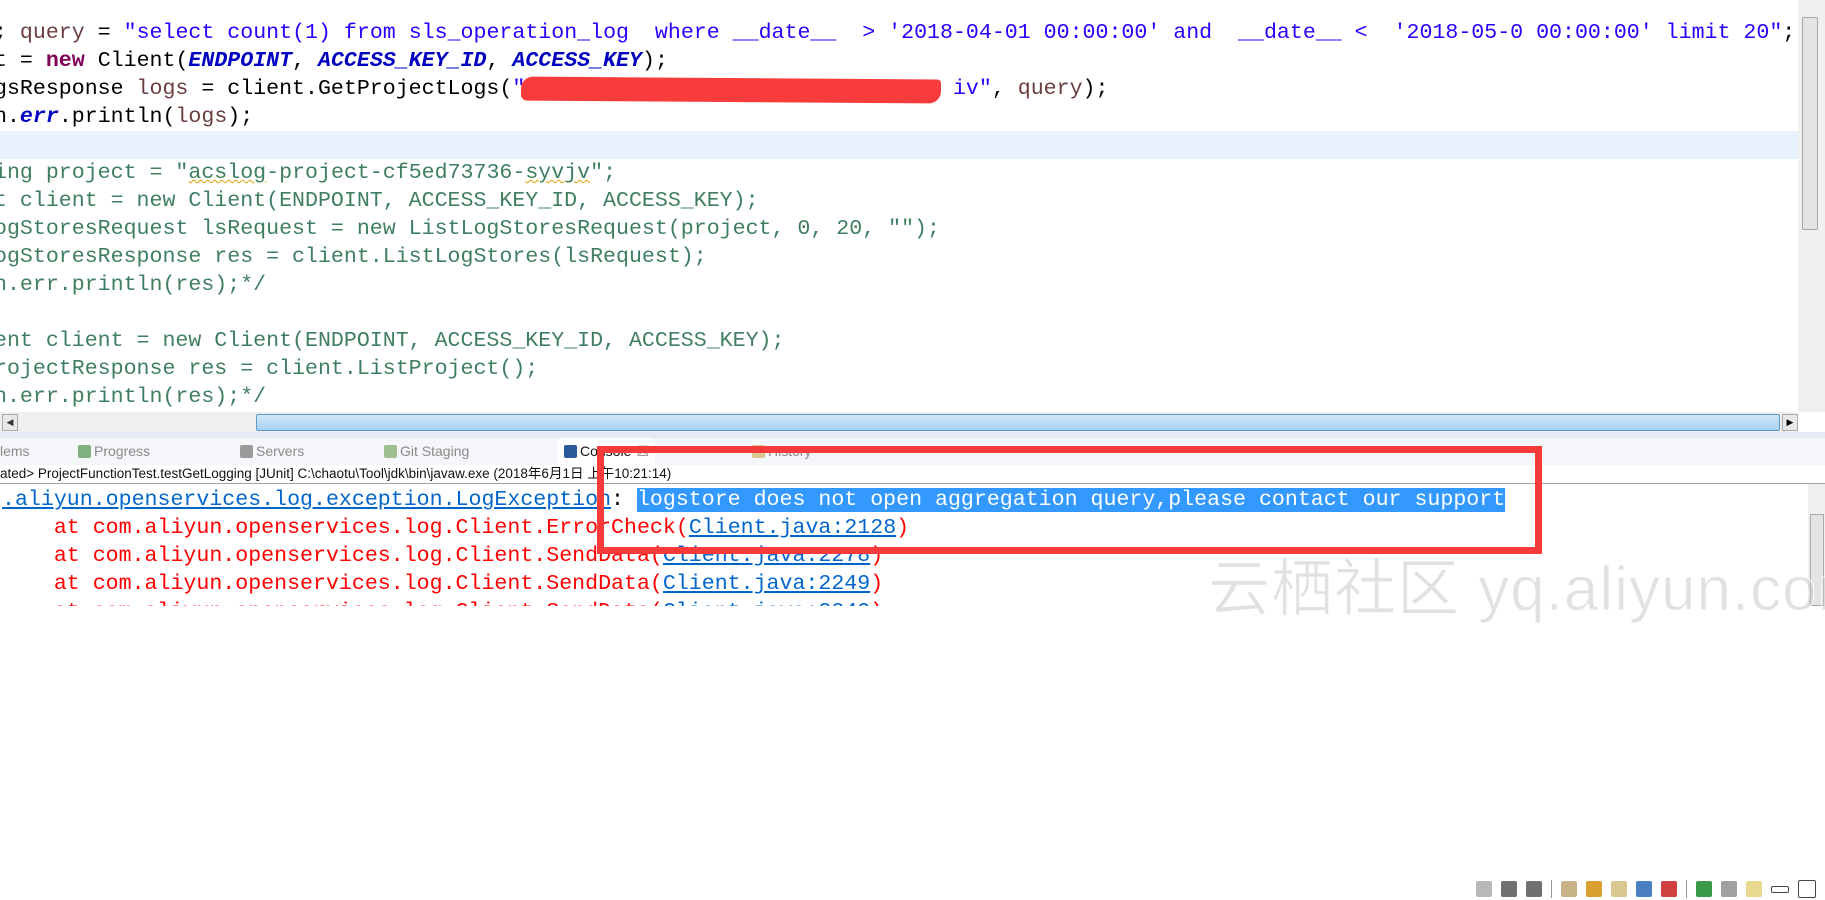 This screenshot has height=900, width=1825. I want to click on code-token: t =, so click(16, 61).